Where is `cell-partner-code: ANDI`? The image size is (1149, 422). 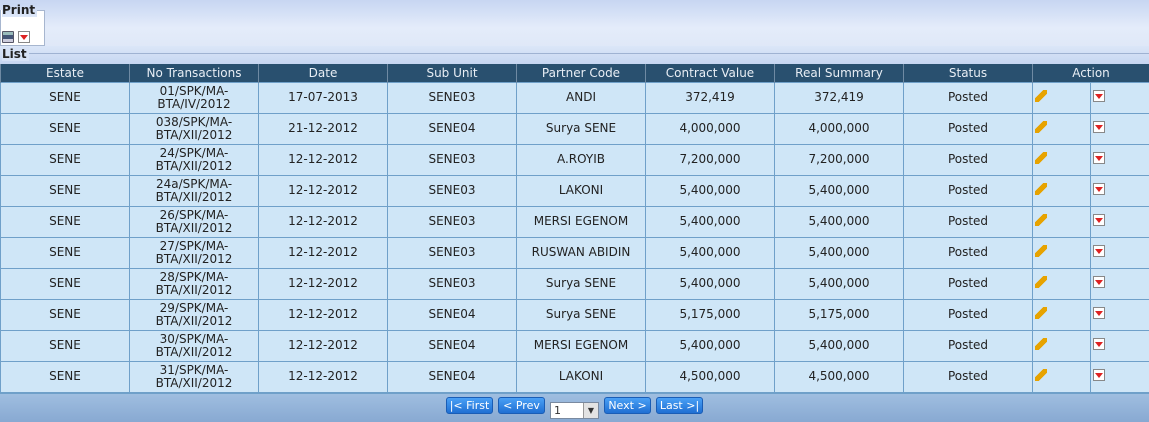
cell-partner-code: ANDI is located at coordinates (581, 97).